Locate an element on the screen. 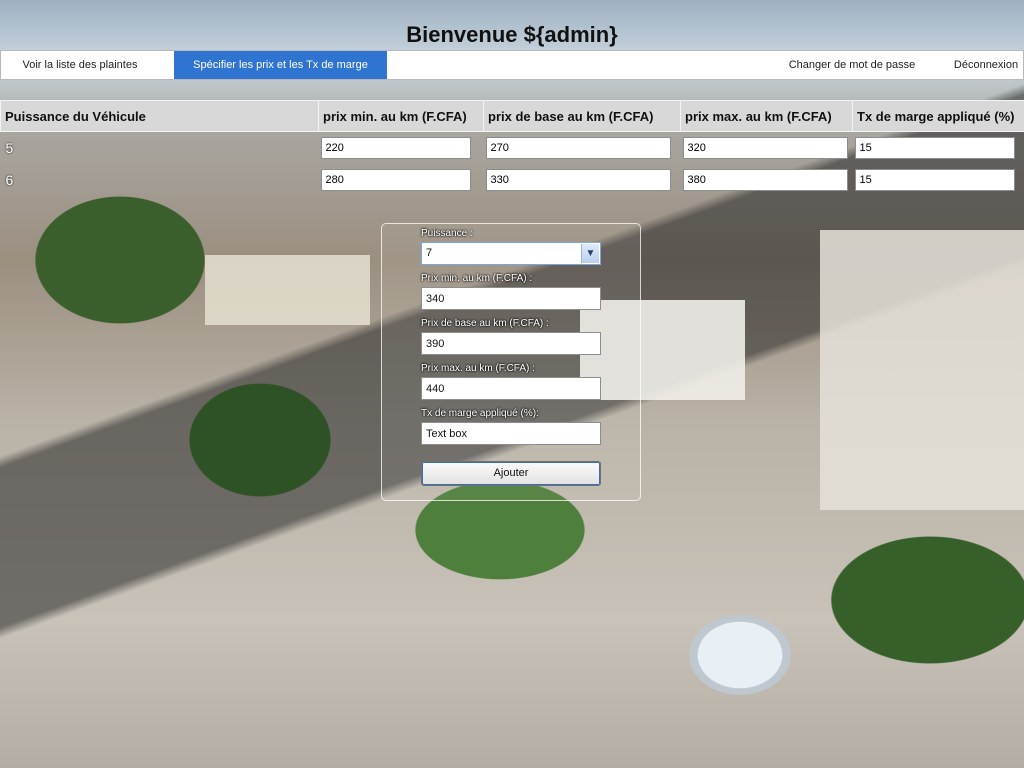  power-label: Puissance : is located at coordinates (447, 233).